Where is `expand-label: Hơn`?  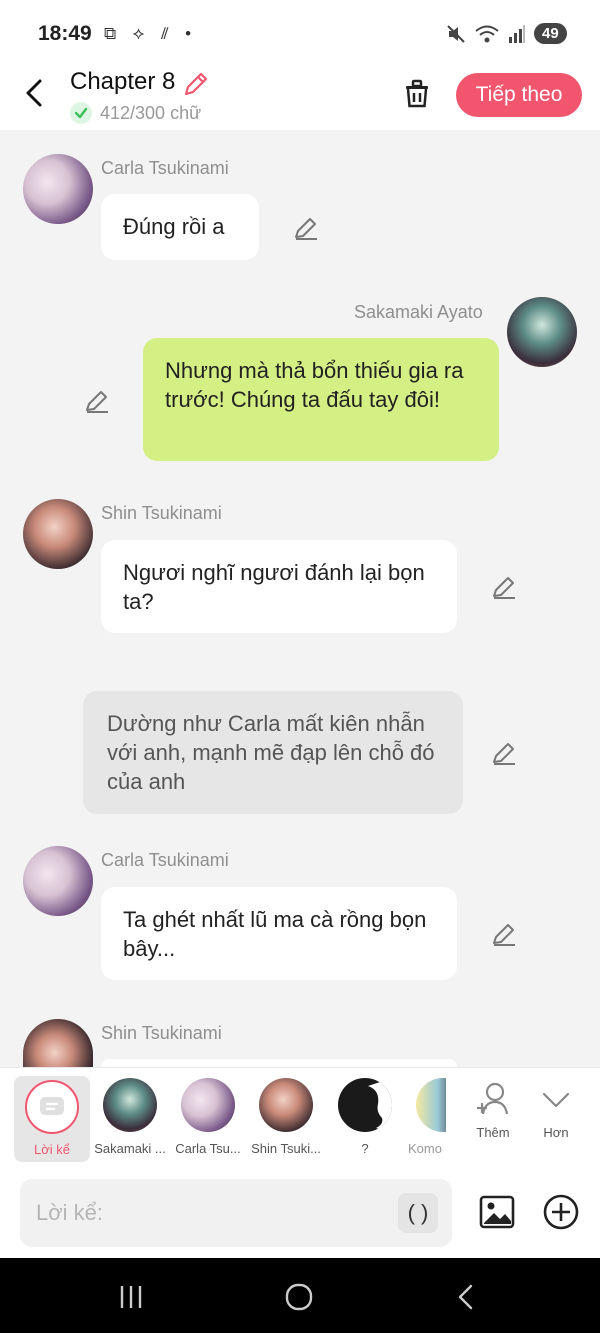
expand-label: Hơn is located at coordinates (556, 1132).